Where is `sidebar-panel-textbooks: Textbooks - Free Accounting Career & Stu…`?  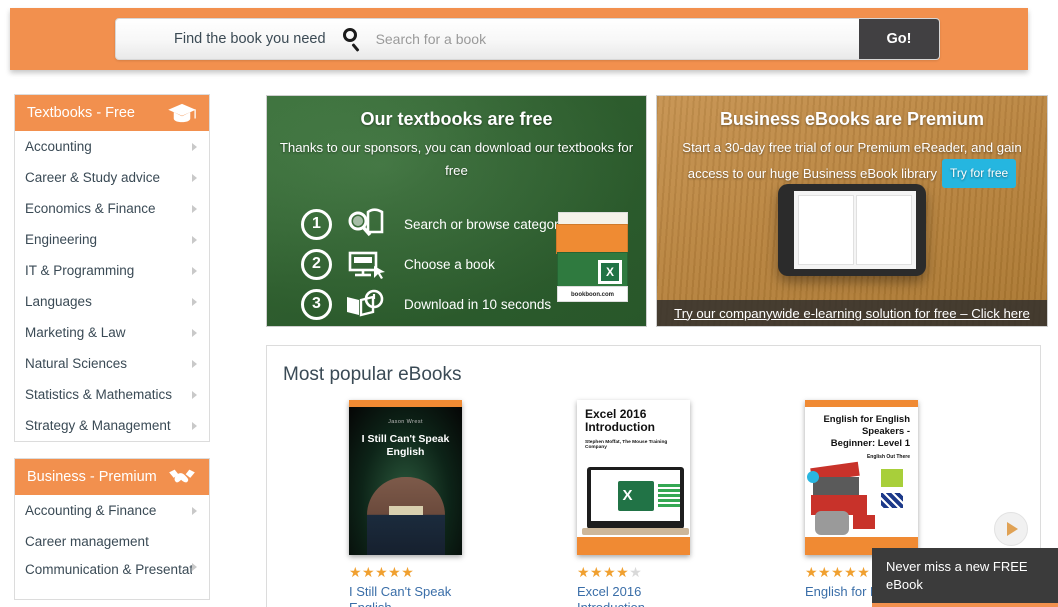 sidebar-panel-textbooks: Textbooks - Free Accounting Career & Stu… is located at coordinates (112, 268).